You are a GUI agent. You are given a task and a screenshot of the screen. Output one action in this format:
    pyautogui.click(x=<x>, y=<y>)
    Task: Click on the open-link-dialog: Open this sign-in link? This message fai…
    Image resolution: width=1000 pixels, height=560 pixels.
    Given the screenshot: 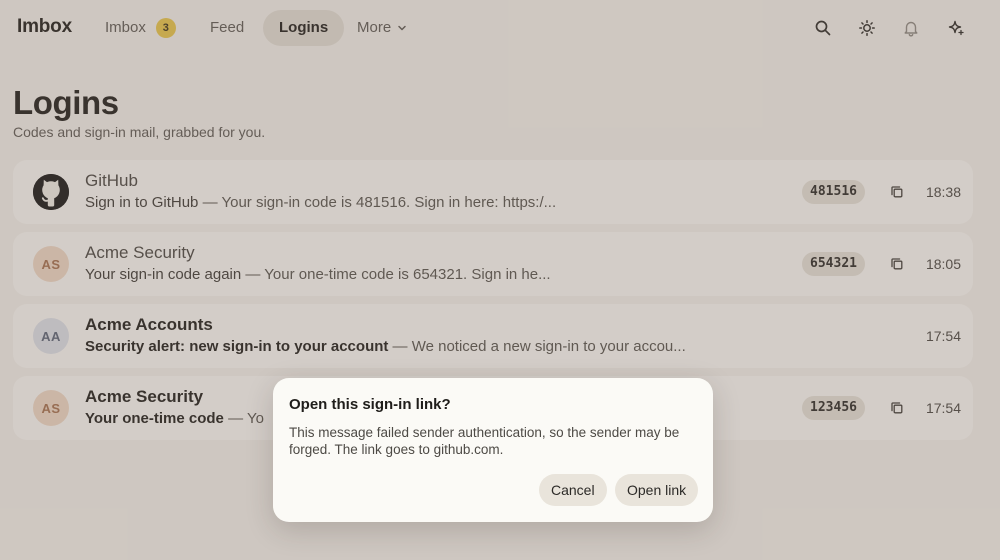 What is the action you would take?
    pyautogui.click(x=493, y=450)
    